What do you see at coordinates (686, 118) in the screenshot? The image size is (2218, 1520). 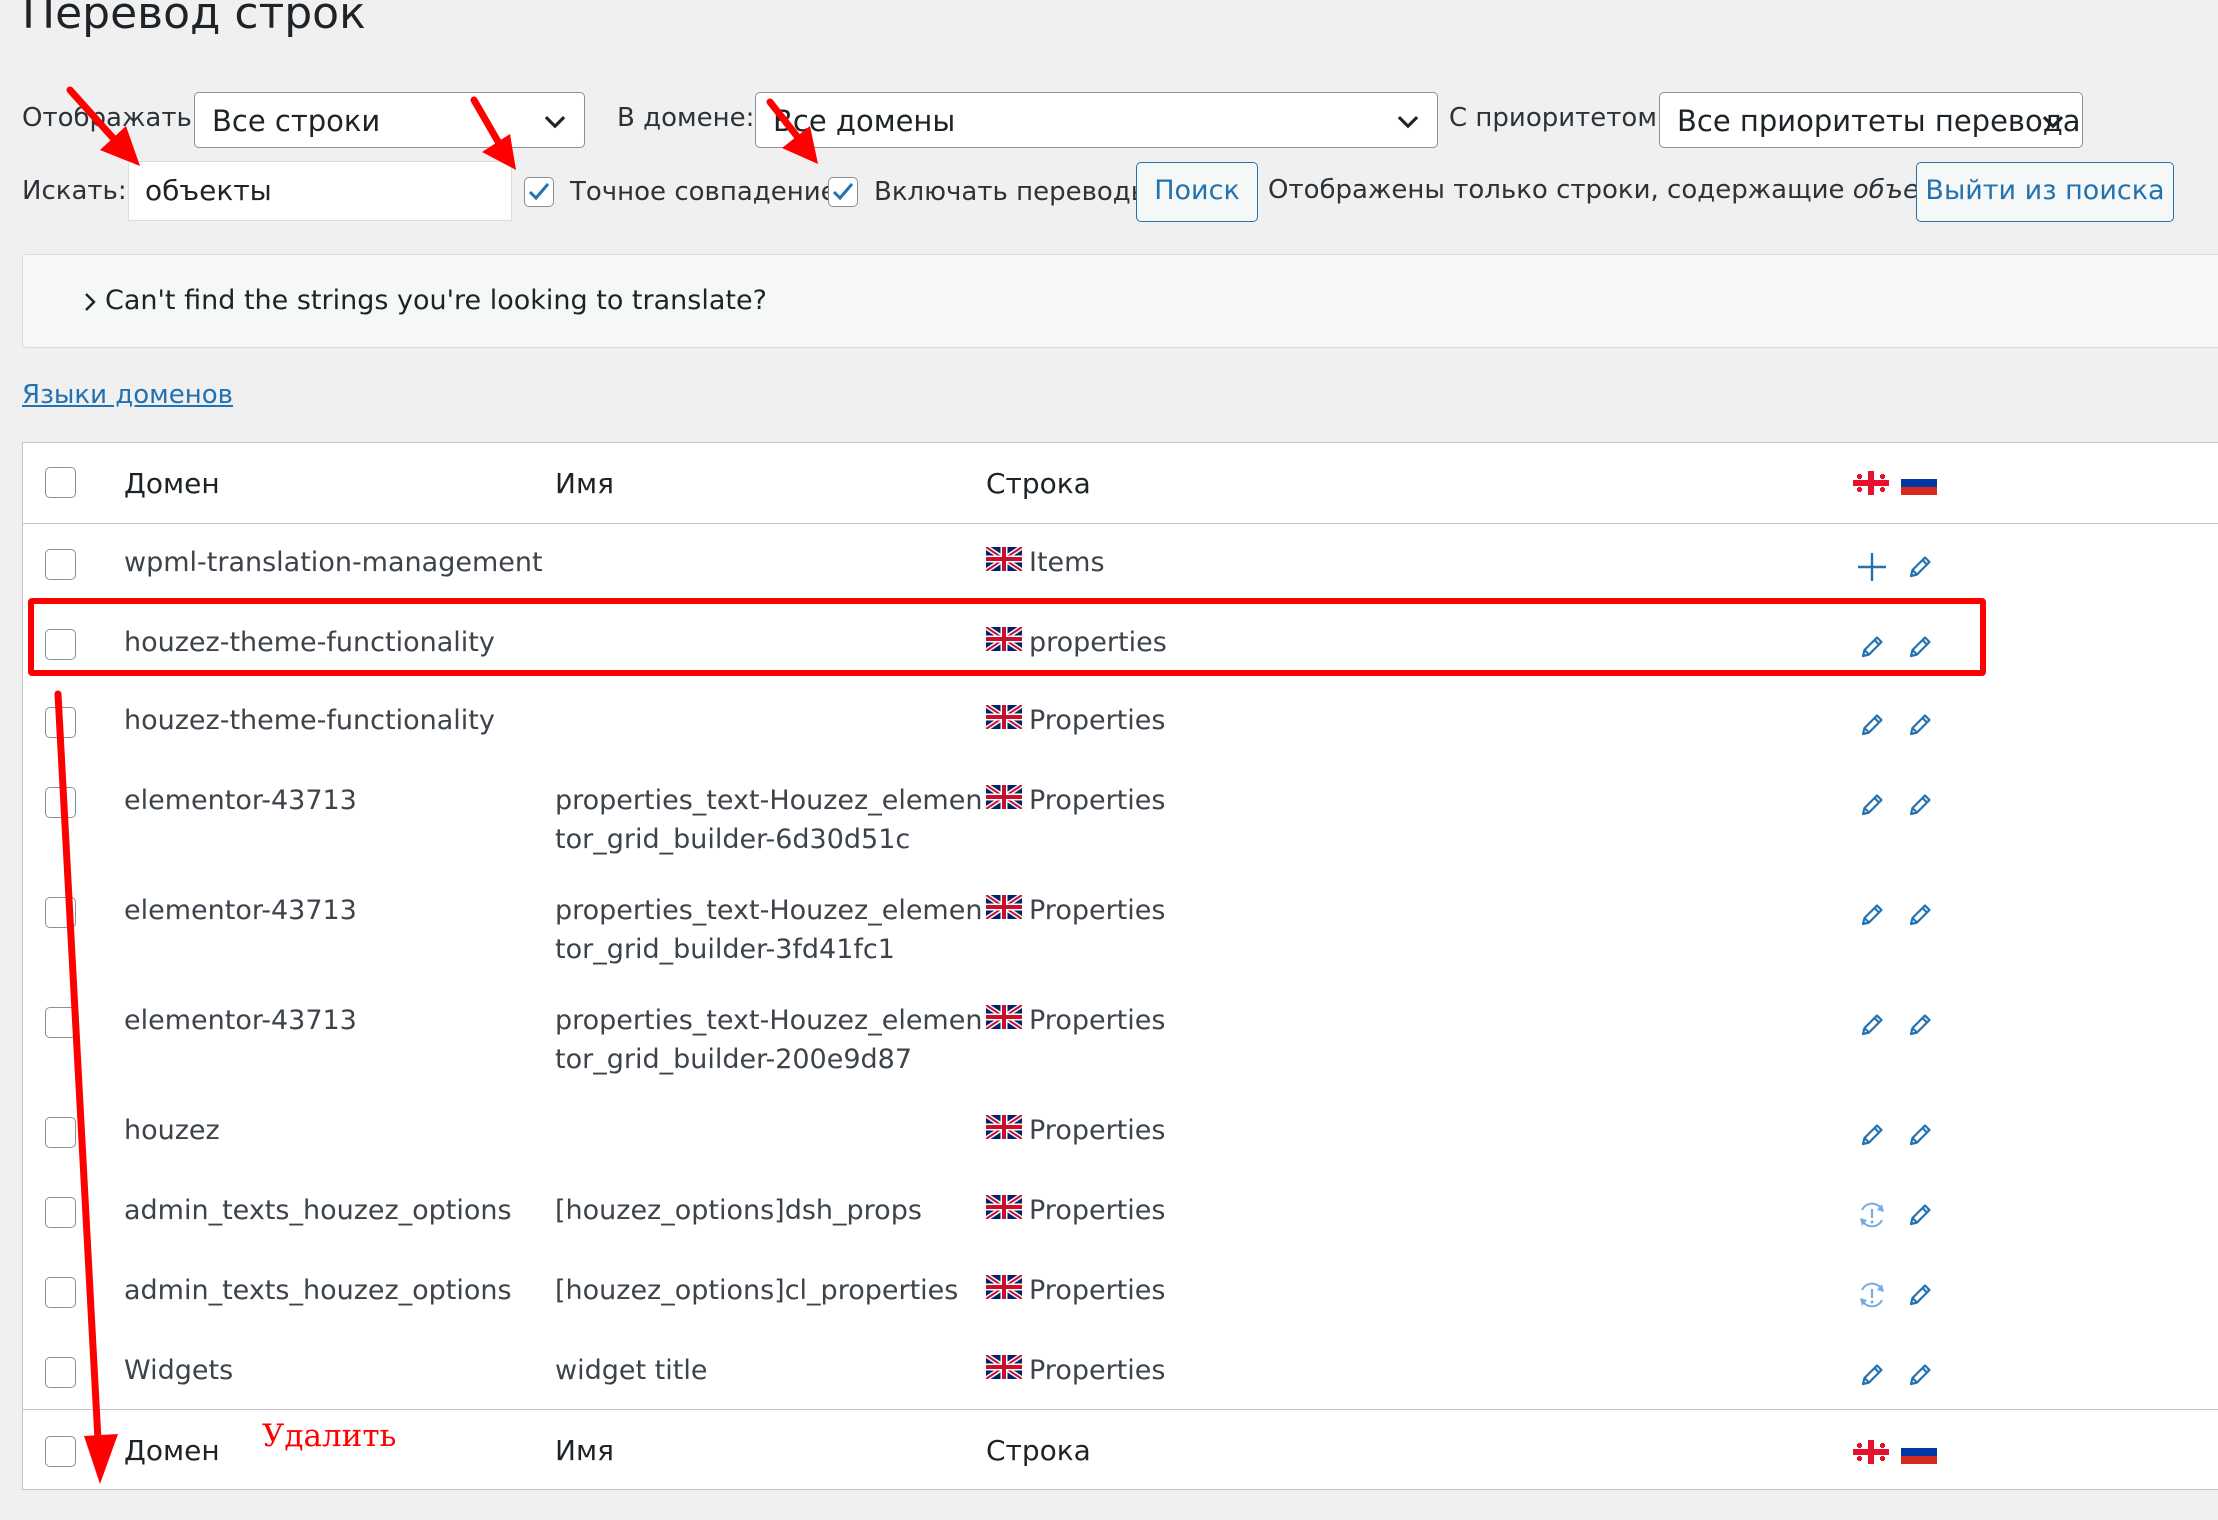 I see `domain-label: В домене:` at bounding box center [686, 118].